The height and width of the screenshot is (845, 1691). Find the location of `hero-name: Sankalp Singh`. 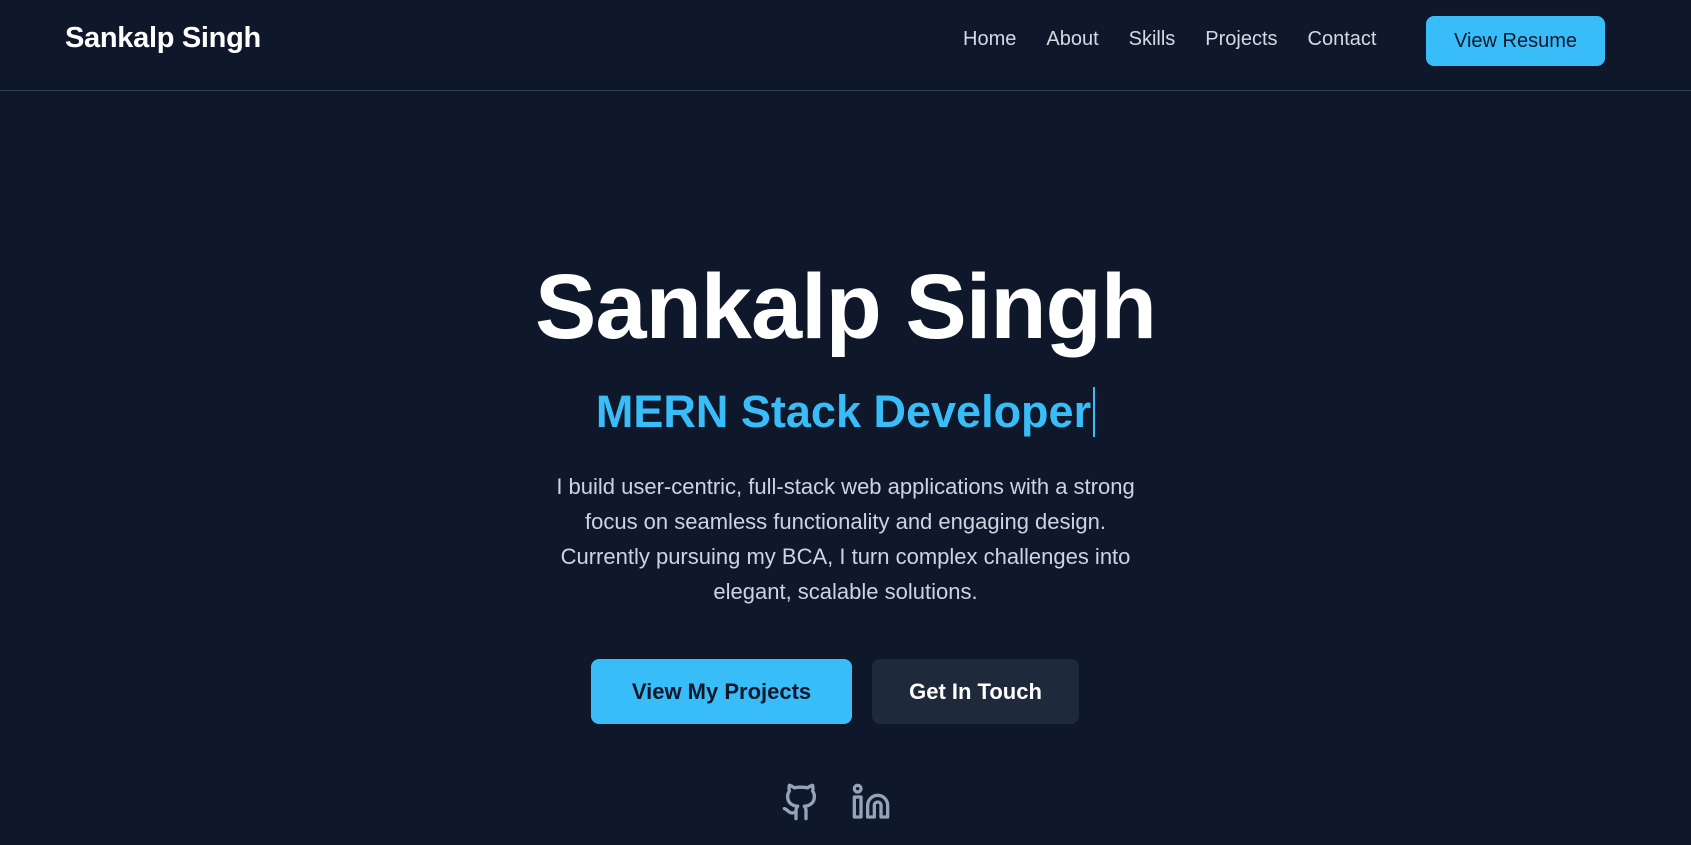

hero-name: Sankalp Singh is located at coordinates (846, 307).